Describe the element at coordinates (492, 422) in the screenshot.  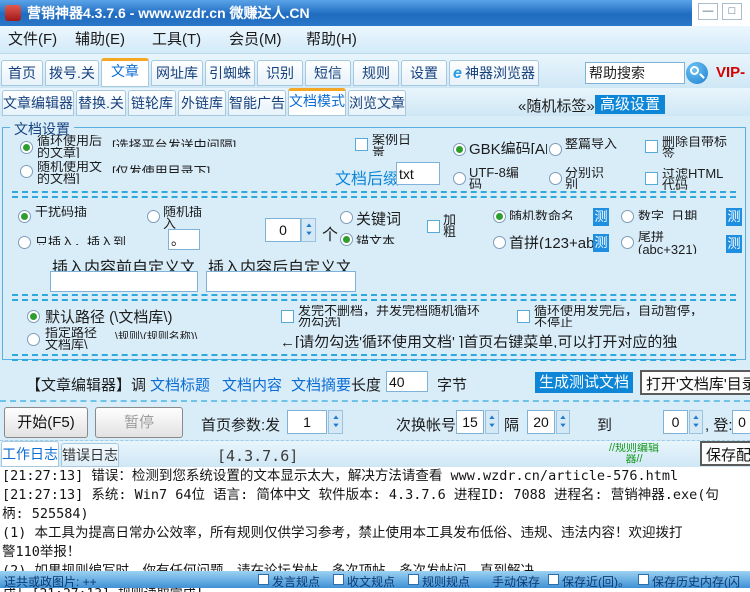
I see `account-spinner: ▲ ▼` at that location.